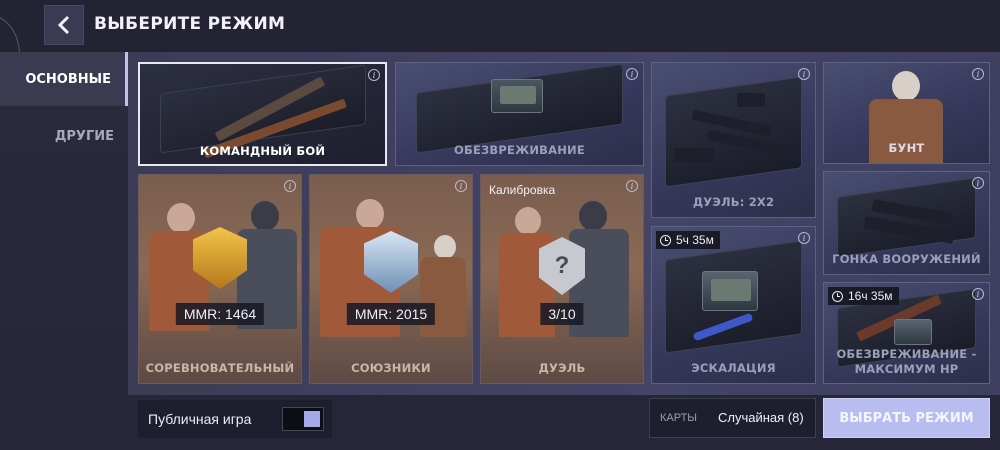 This screenshot has height=450, width=1000. I want to click on mode-card-defuse-max-hp: 16ч 35м i ОБЕЗВРЕЖИВАНИЕ - МАКСИМУМ HP, so click(906, 333).